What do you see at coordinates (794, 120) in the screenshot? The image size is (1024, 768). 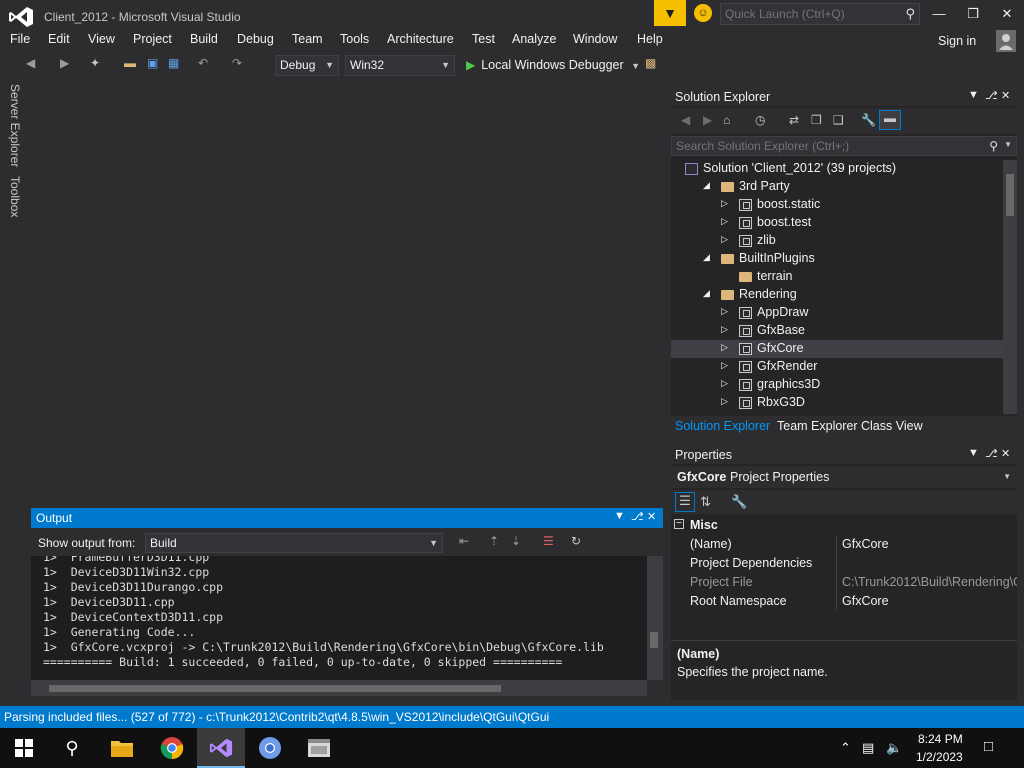 I see `sync-icon: ⇄` at bounding box center [794, 120].